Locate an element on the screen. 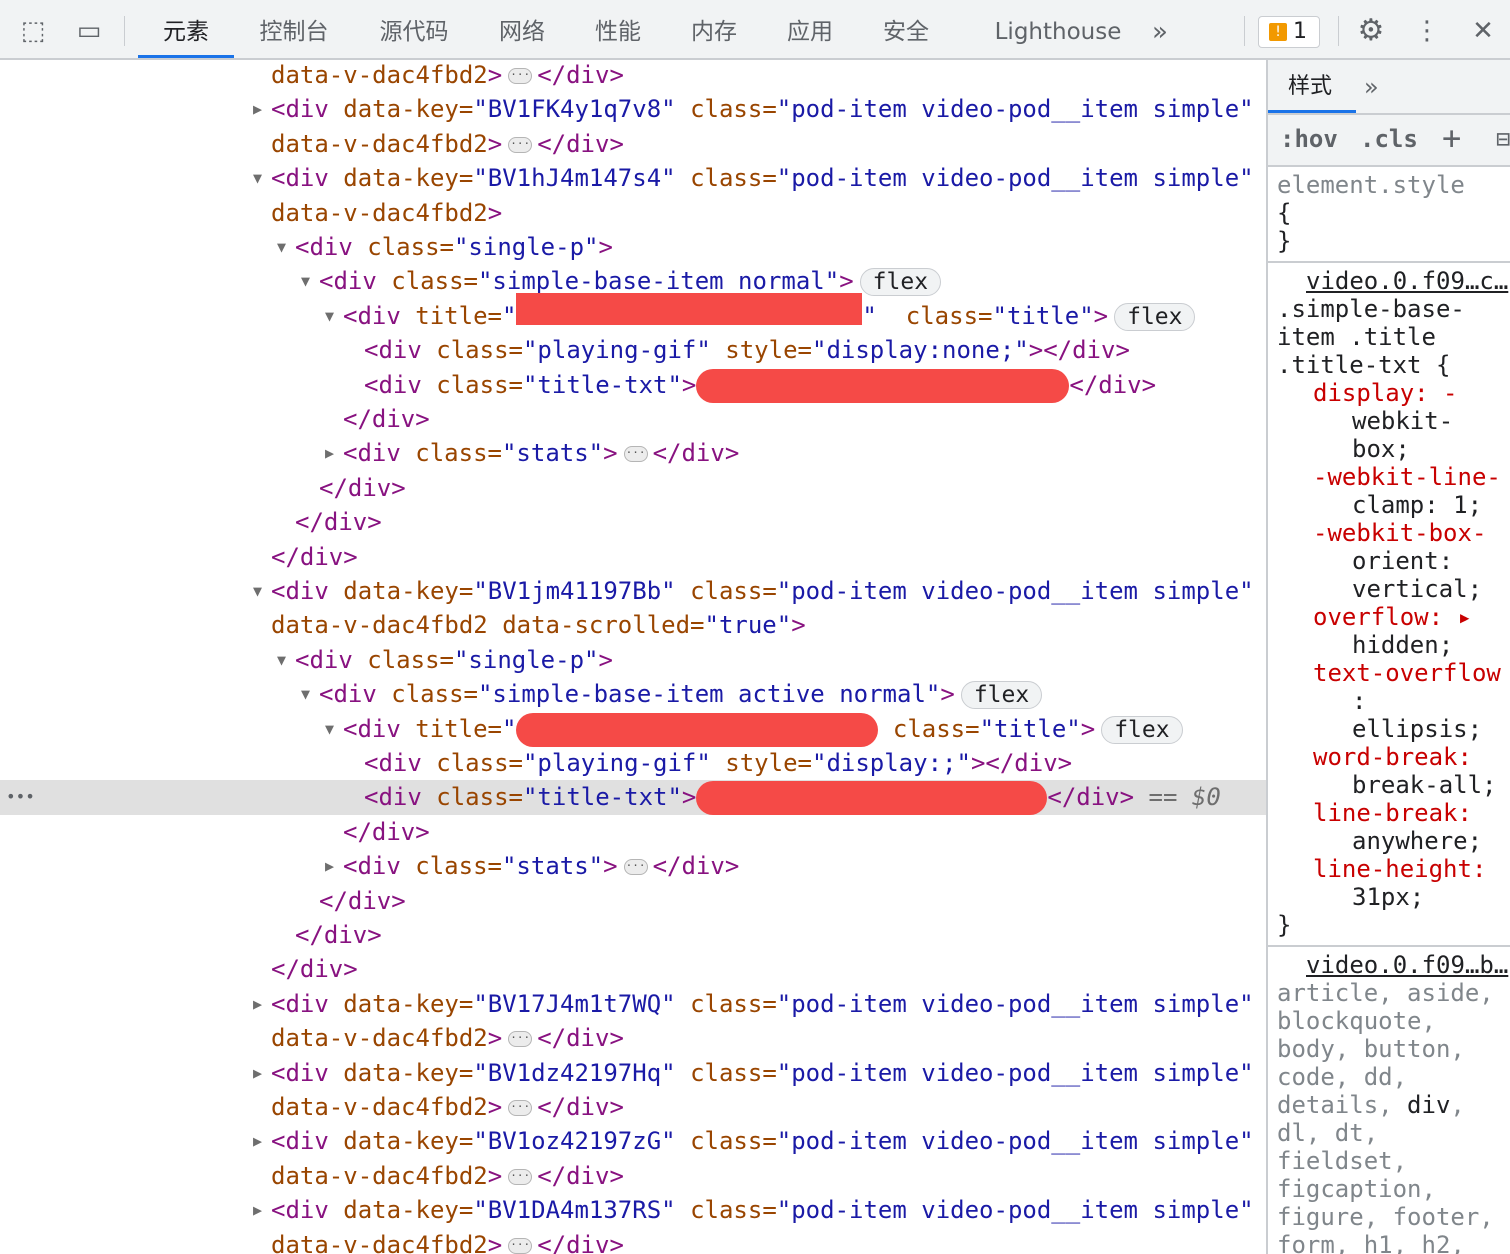  new-rule-button: + is located at coordinates (1451, 138).